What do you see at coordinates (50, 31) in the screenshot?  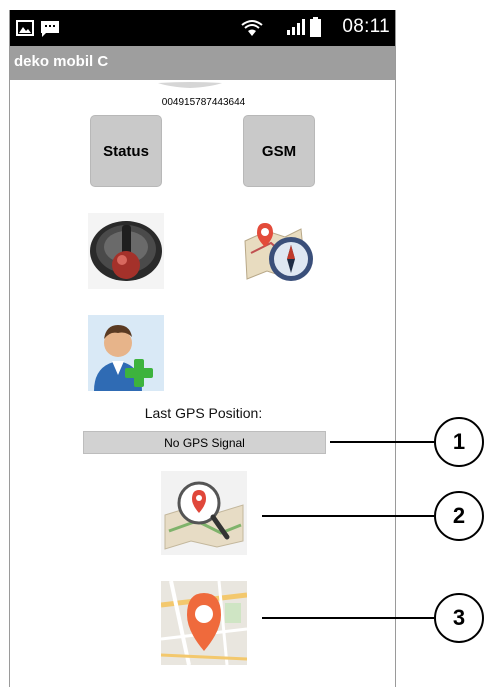 I see `message-icon` at bounding box center [50, 31].